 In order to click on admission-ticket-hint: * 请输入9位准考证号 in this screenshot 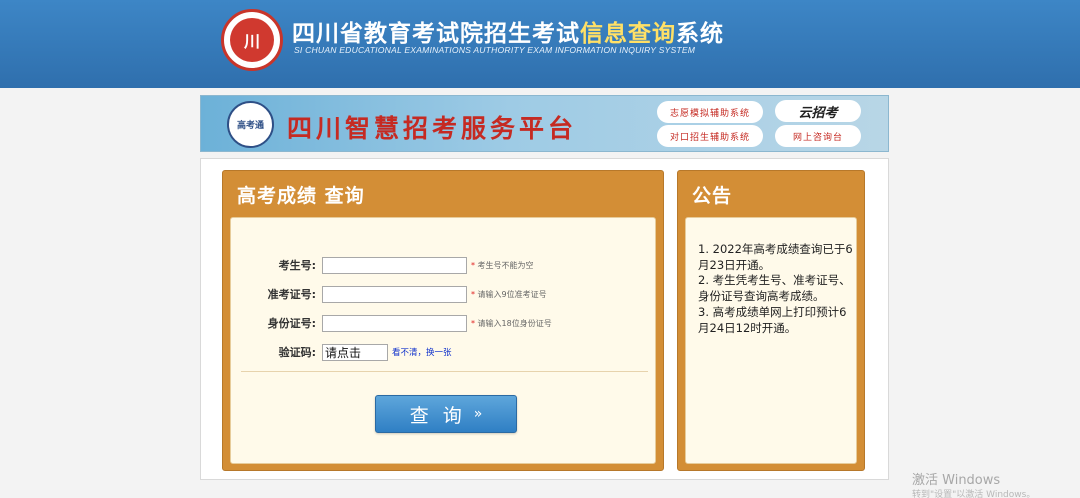, I will do `click(509, 294)`.